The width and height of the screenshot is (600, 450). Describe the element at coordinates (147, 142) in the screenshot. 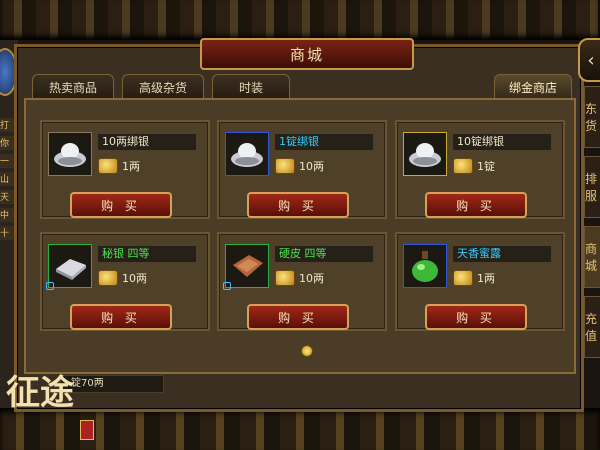

I see `item-name: 10两绑银` at that location.